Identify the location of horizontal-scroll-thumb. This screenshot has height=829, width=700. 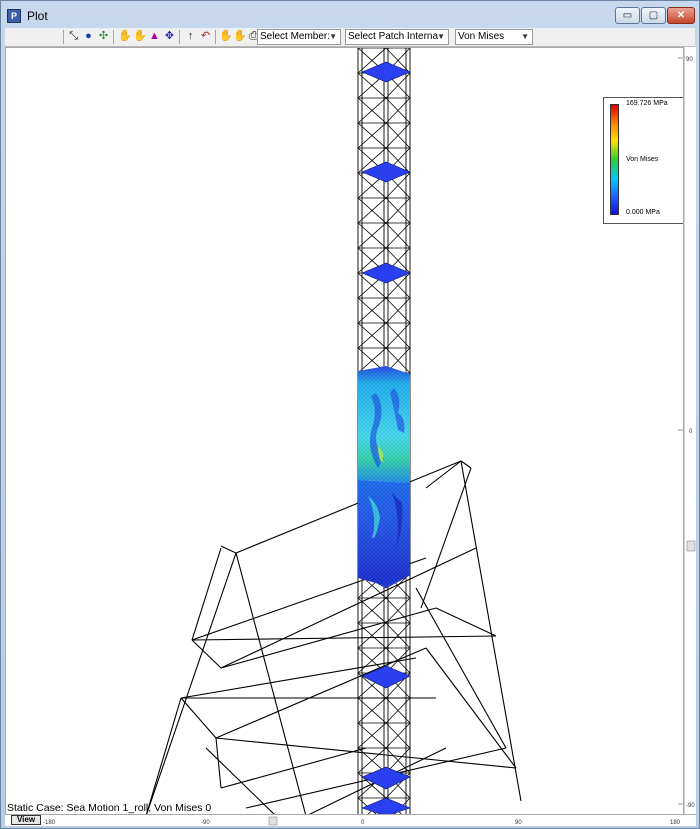
(273, 821).